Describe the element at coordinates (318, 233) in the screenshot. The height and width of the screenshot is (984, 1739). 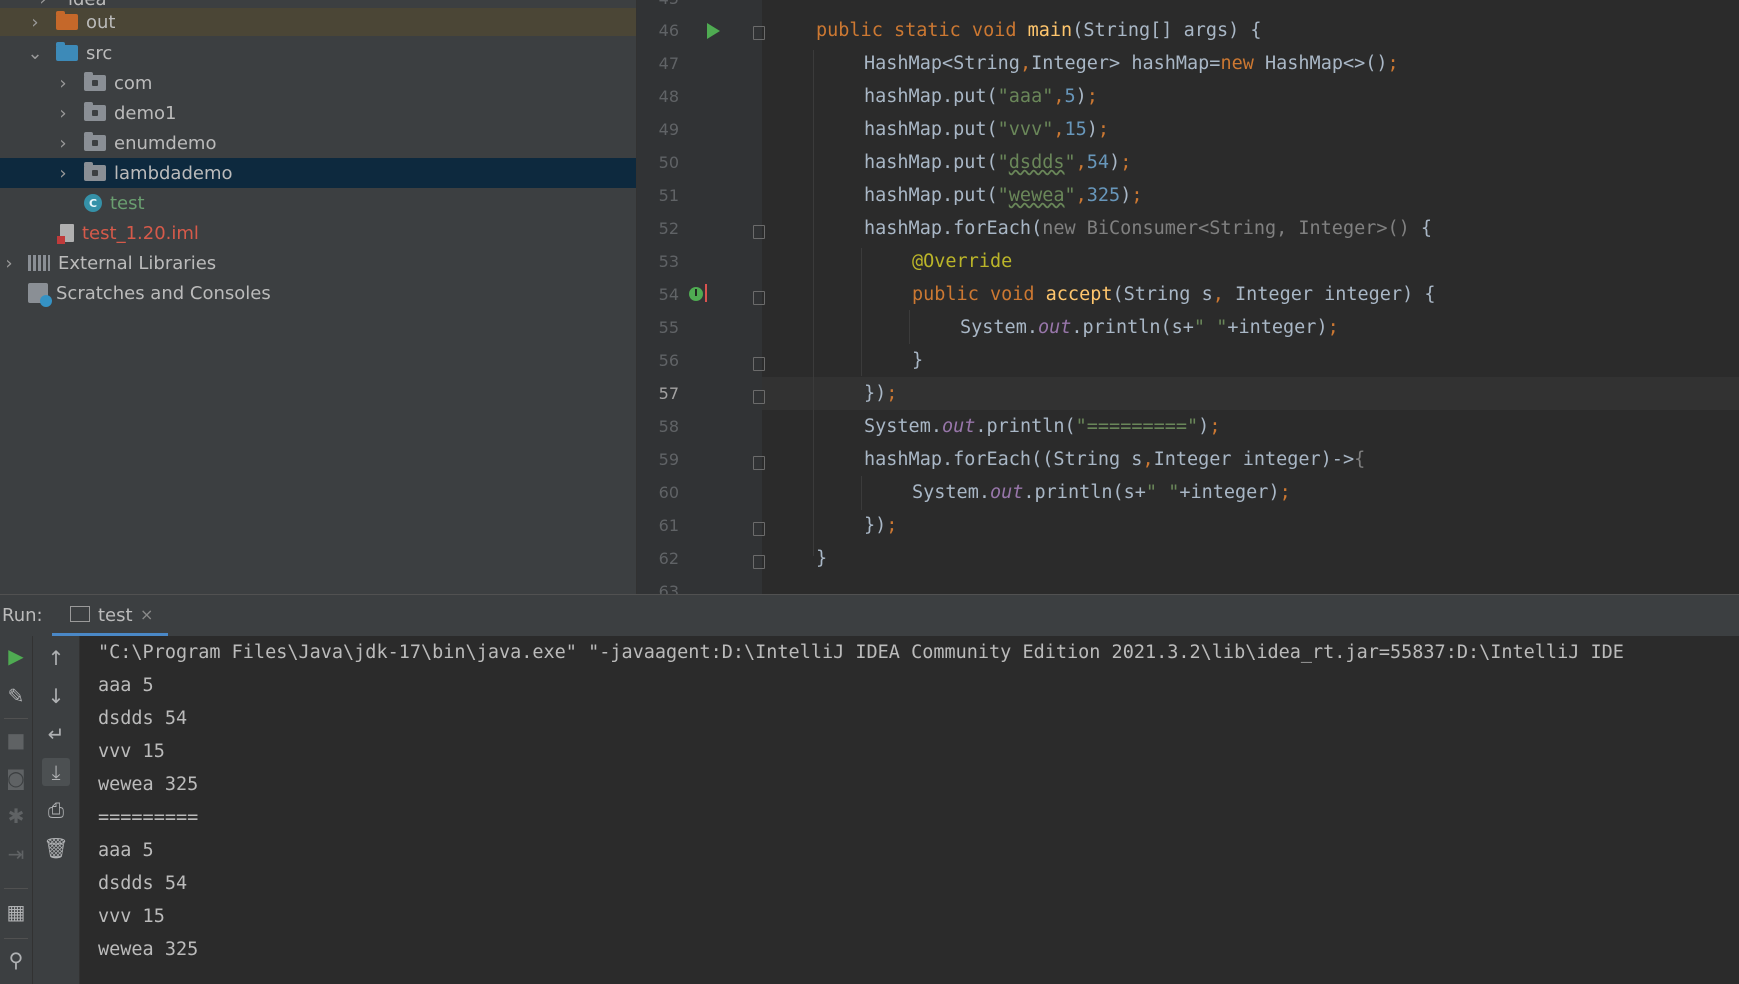
I see `tree-item-iml: test_1.20.iml` at that location.